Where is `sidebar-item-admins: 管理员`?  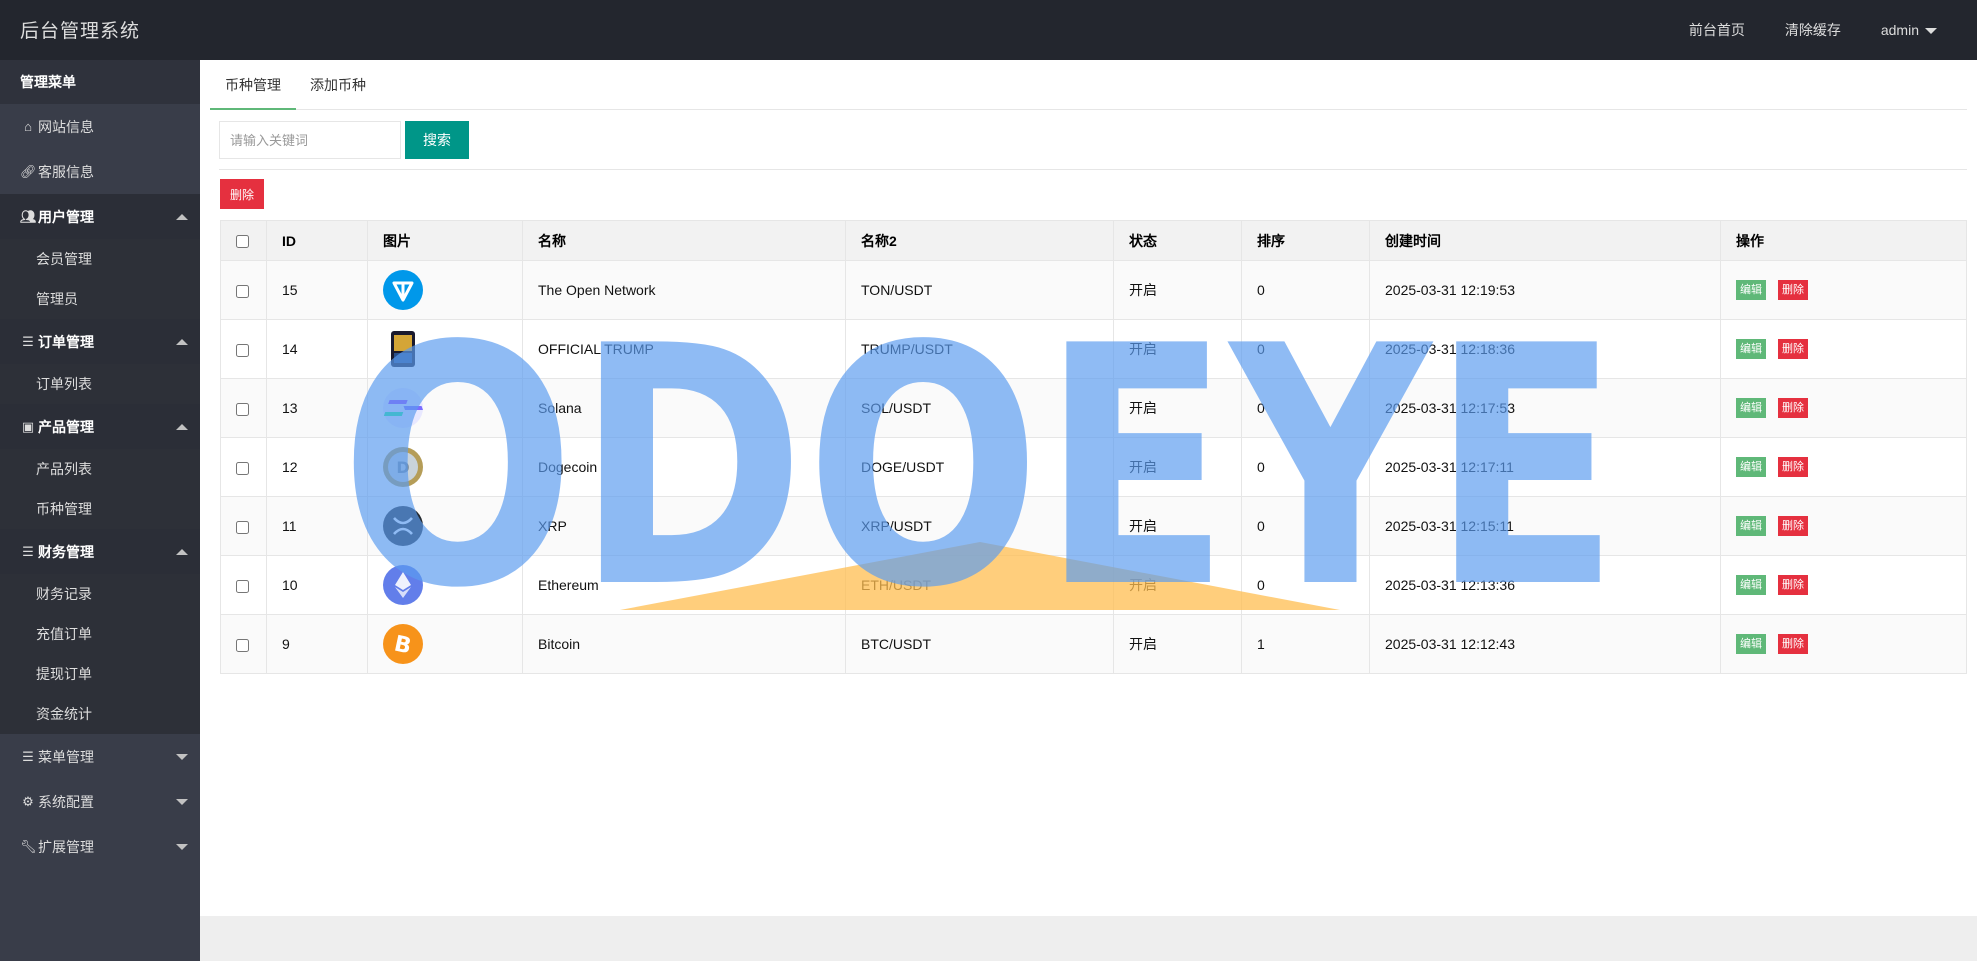
sidebar-item-admins: 管理员 is located at coordinates (100, 299).